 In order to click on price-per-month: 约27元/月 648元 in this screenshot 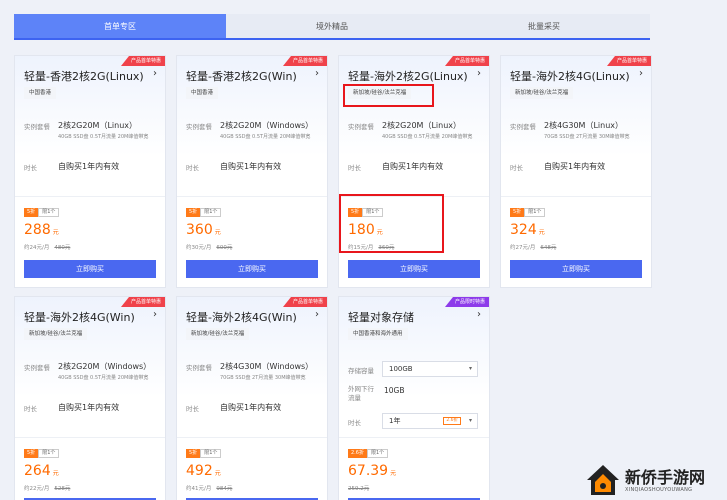, I will do `click(533, 247)`.